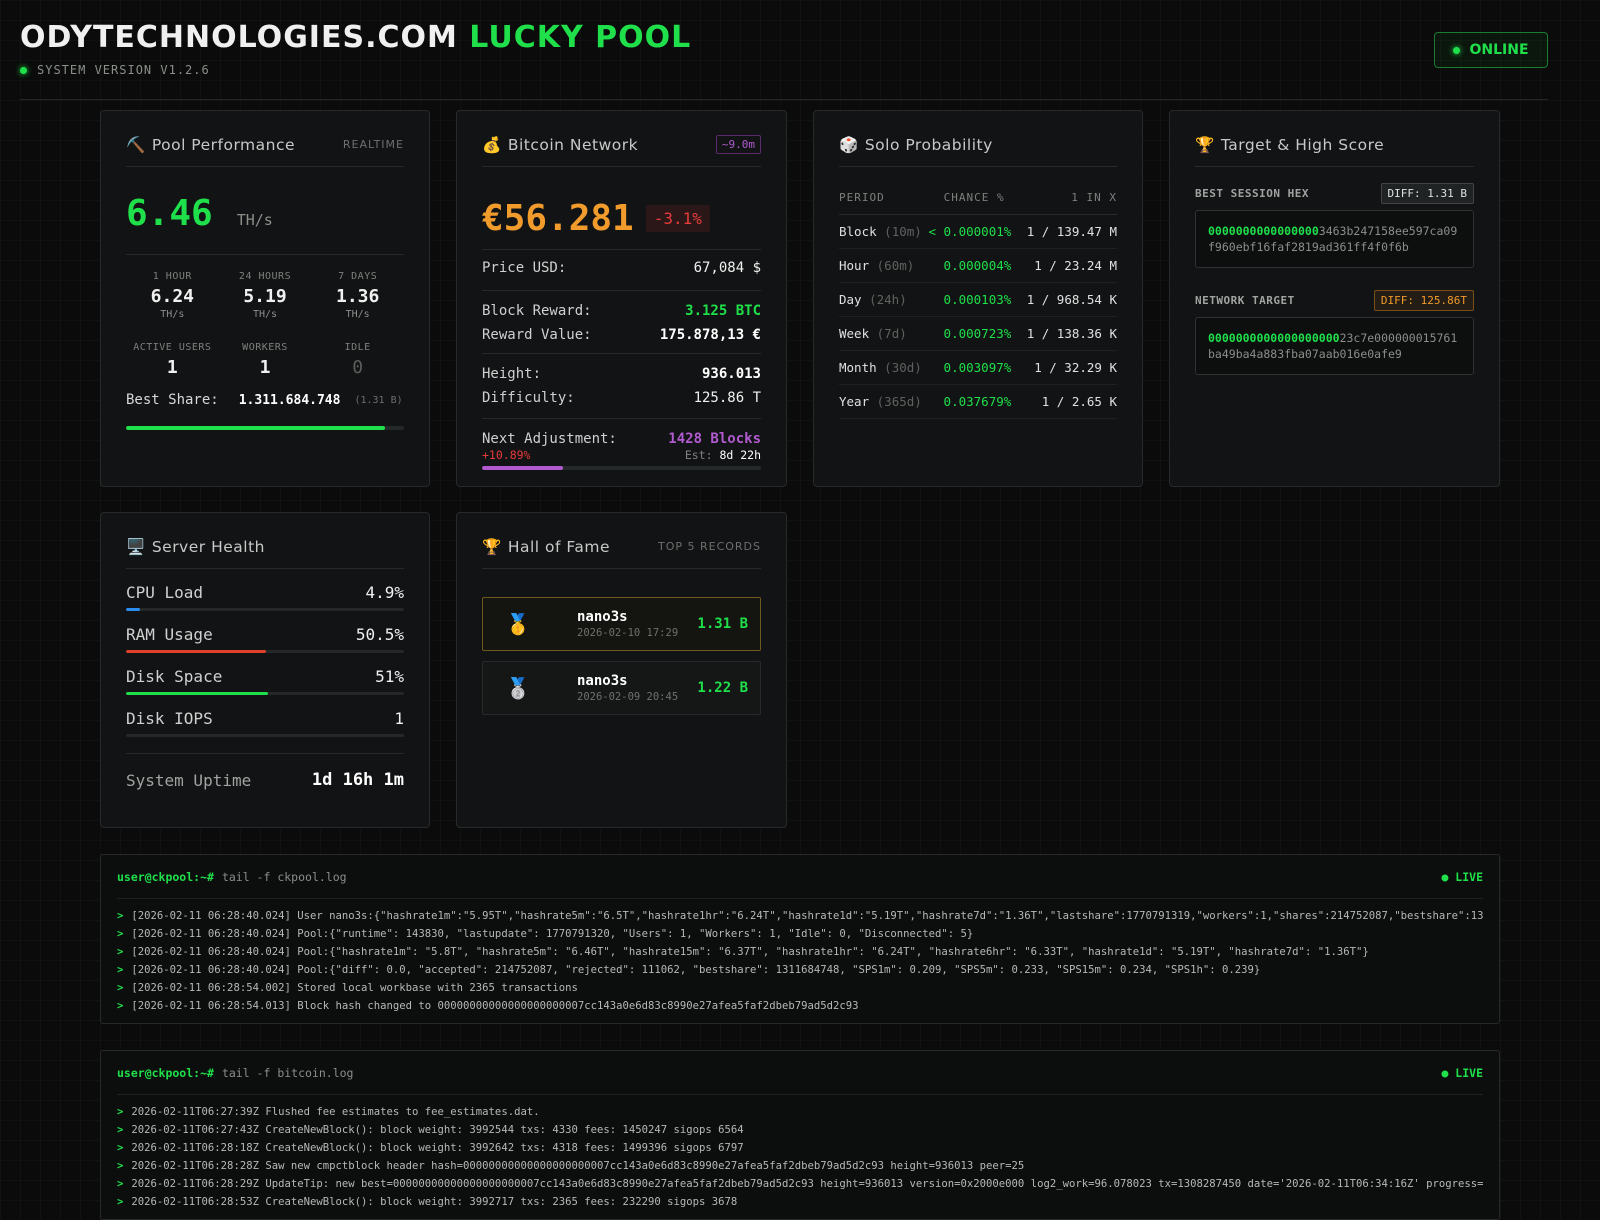  Describe the element at coordinates (740, 455) in the screenshot. I see `estimate-value: 8d 22h` at that location.